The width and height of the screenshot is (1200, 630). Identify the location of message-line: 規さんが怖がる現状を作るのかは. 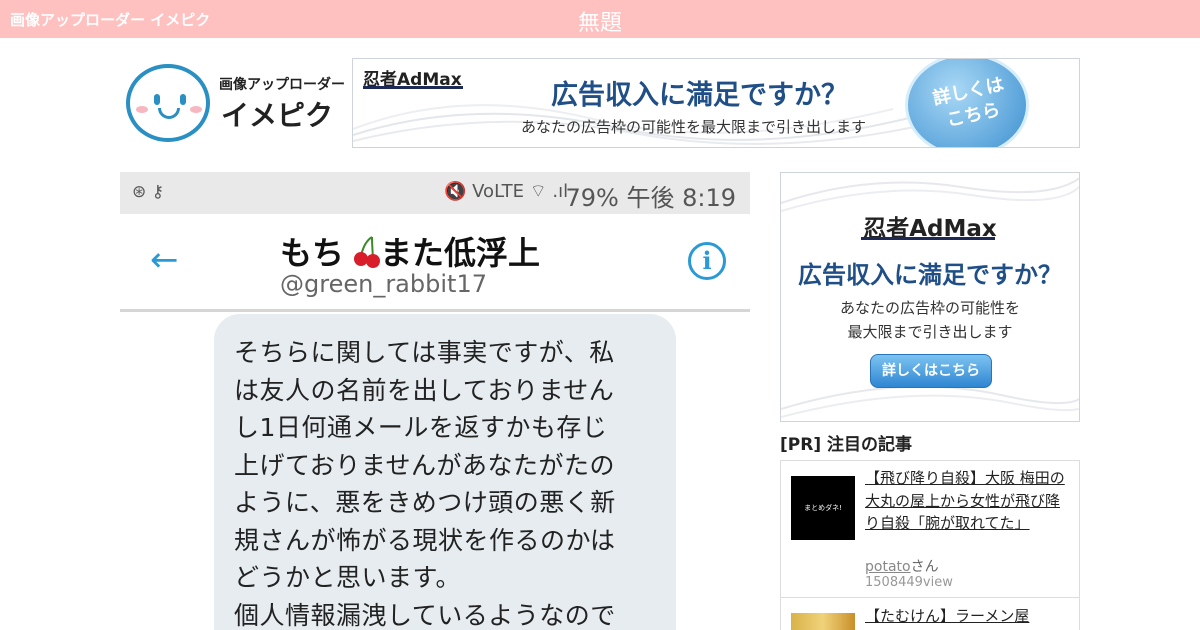
(425, 540).